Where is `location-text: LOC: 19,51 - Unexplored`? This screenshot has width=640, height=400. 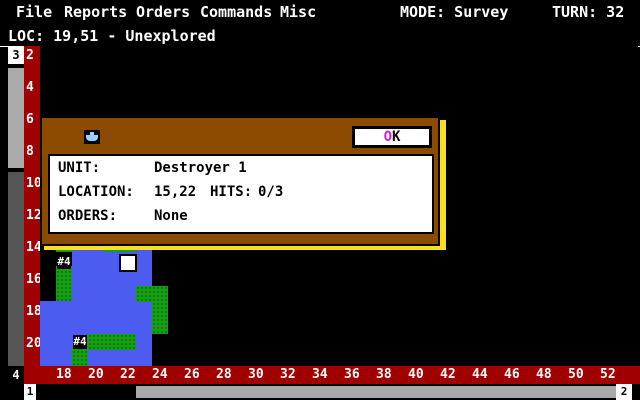
location-text: LOC: 19,51 - Unexplored is located at coordinates (112, 36).